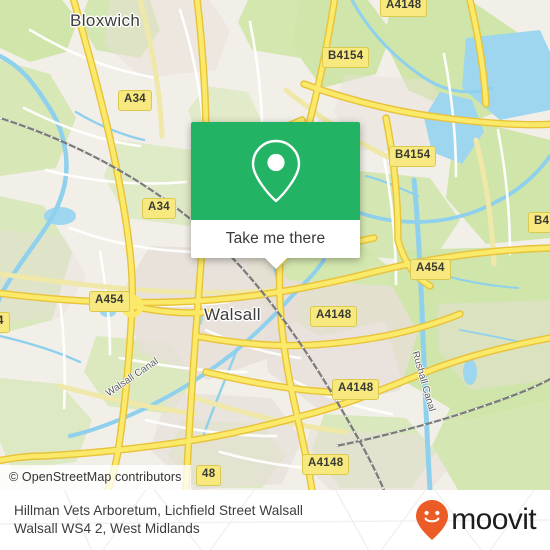 The width and height of the screenshot is (550, 550). Describe the element at coordinates (493, 519) in the screenshot. I see `moovit-wordmark: moovit` at that location.